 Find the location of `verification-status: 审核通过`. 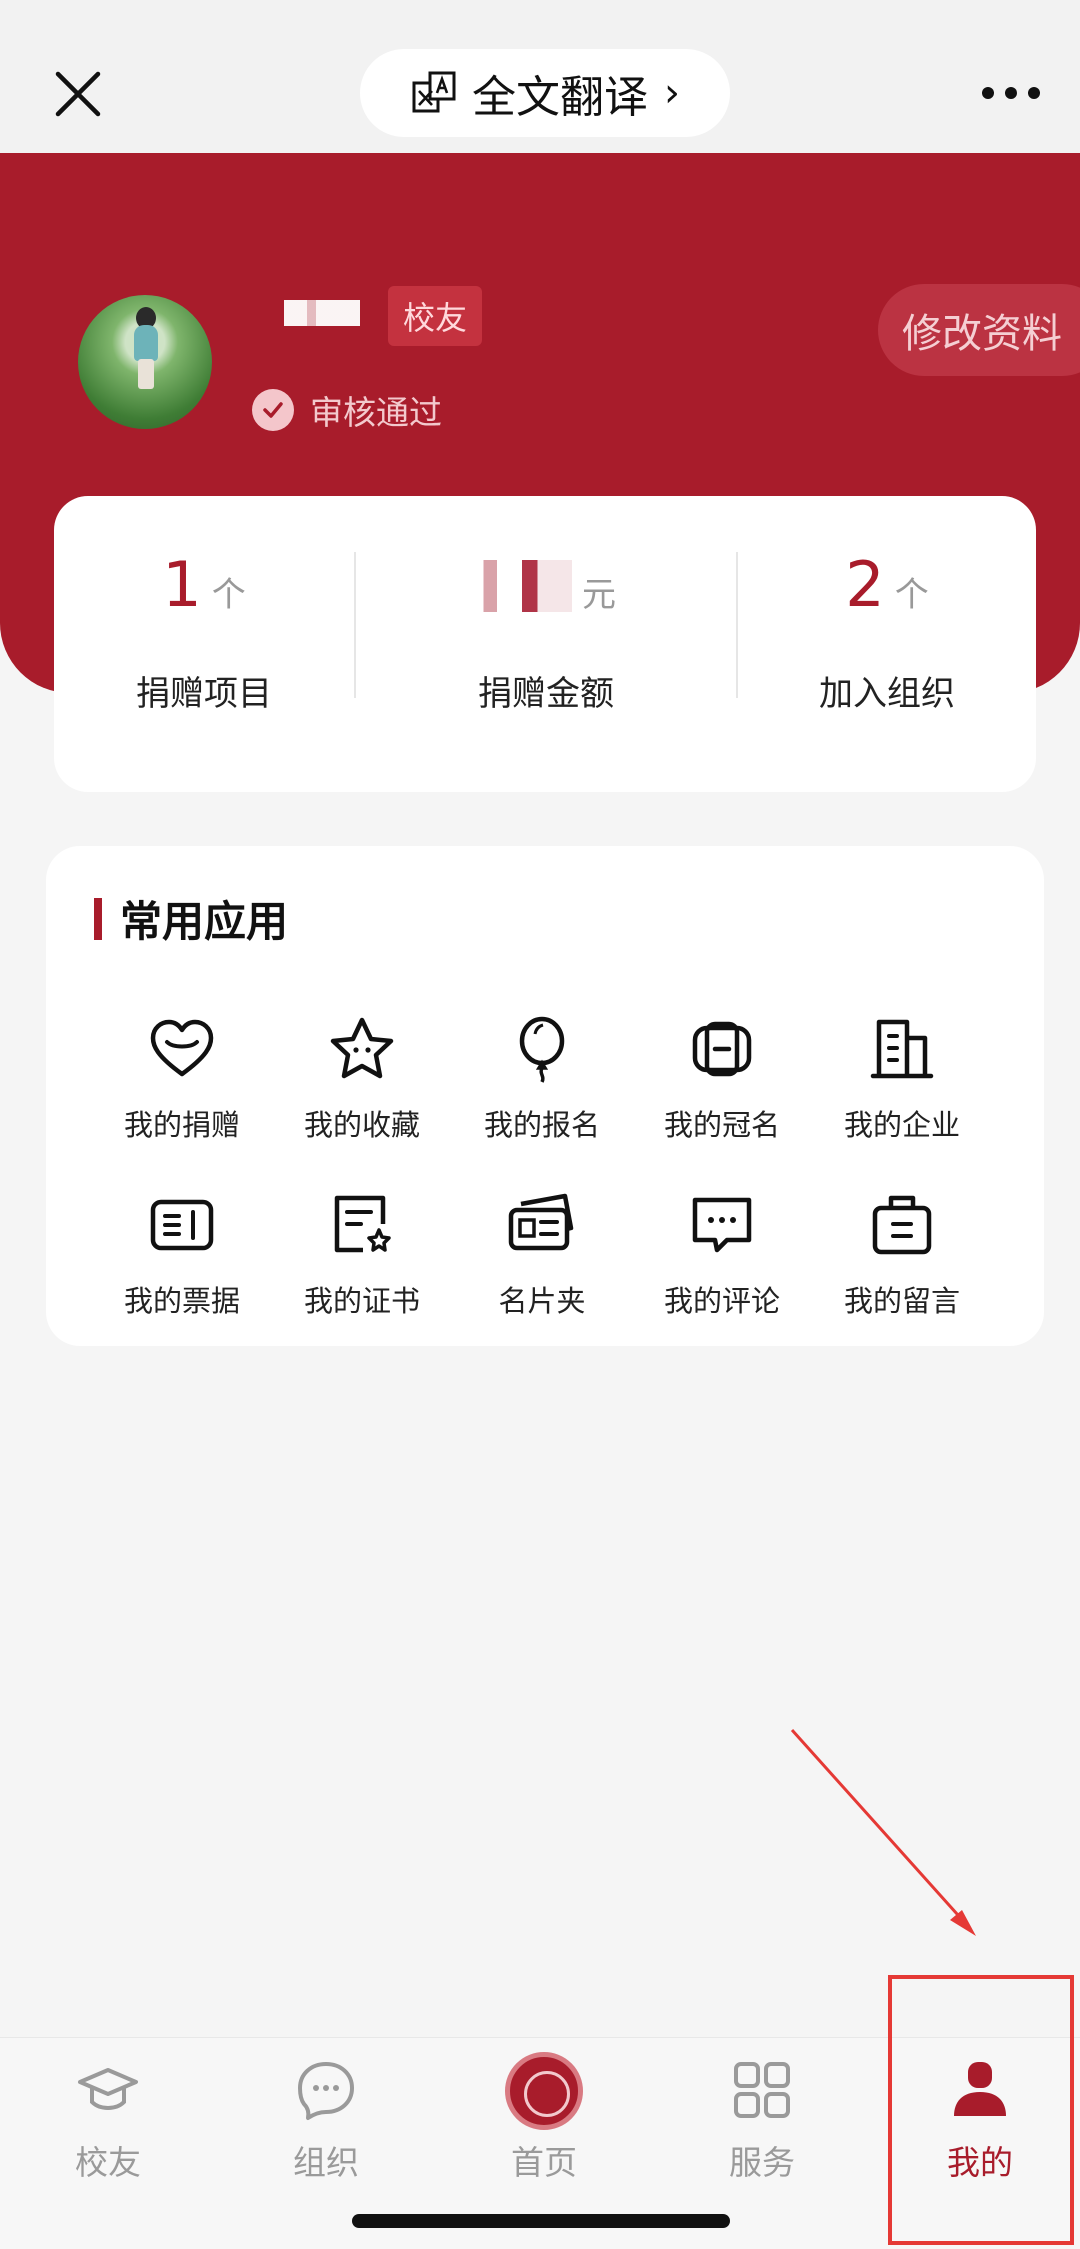

verification-status: 审核通过 is located at coordinates (347, 410).